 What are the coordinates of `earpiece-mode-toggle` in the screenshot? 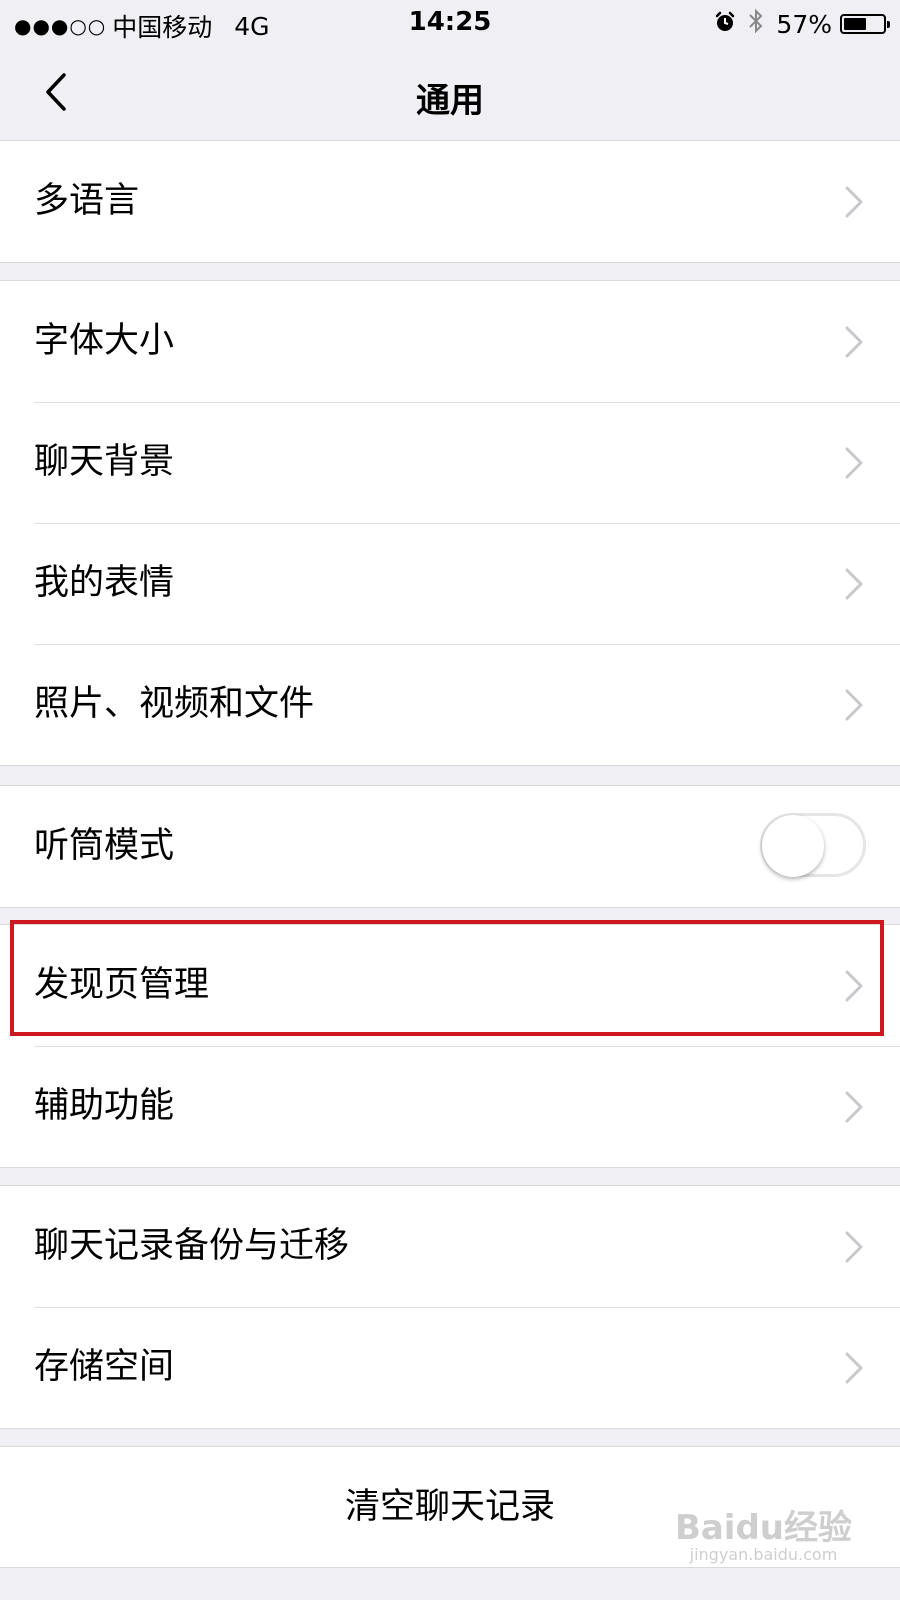 It's located at (813, 845).